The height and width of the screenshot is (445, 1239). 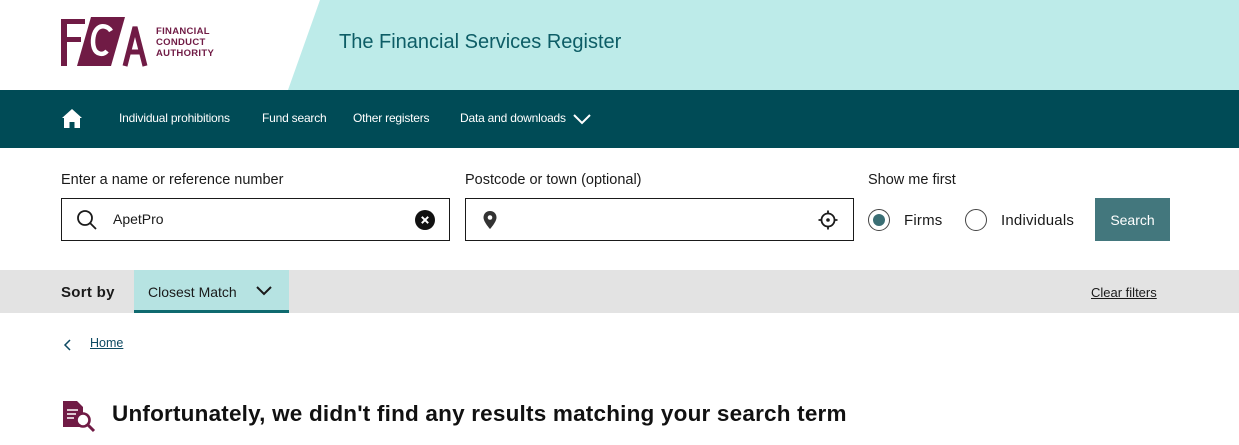 What do you see at coordinates (87, 220) in the screenshot?
I see `search-icon` at bounding box center [87, 220].